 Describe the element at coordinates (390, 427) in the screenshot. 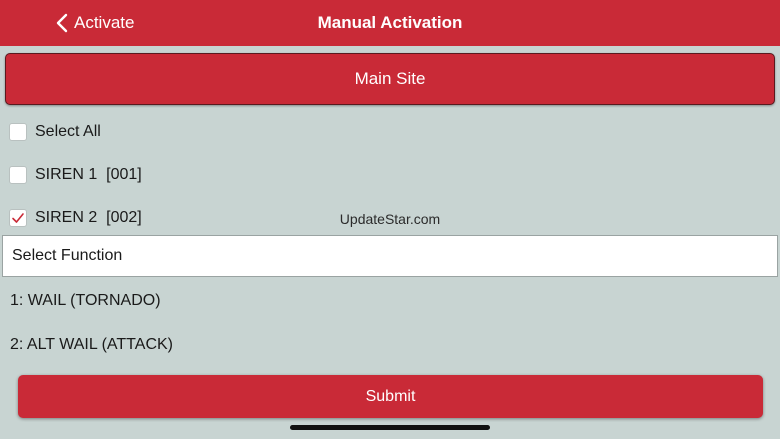

I see `home-indicator` at that location.